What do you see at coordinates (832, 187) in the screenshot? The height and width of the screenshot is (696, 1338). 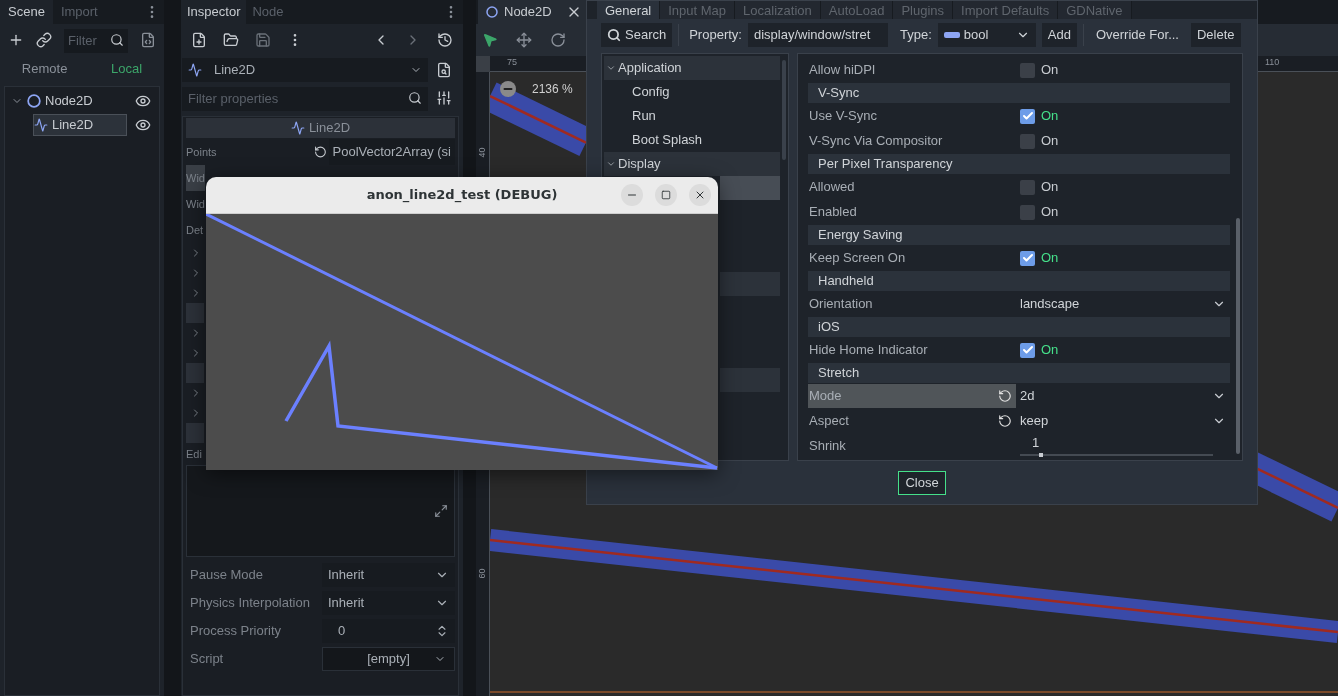 I see `setting-label: Allowed` at bounding box center [832, 187].